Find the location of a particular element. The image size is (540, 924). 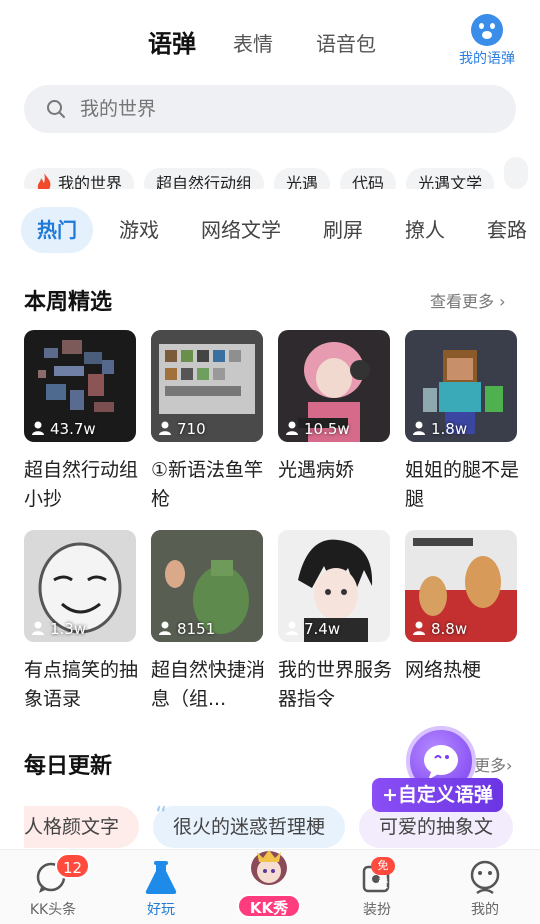

card-thumbnail: 1.8w is located at coordinates (461, 386).